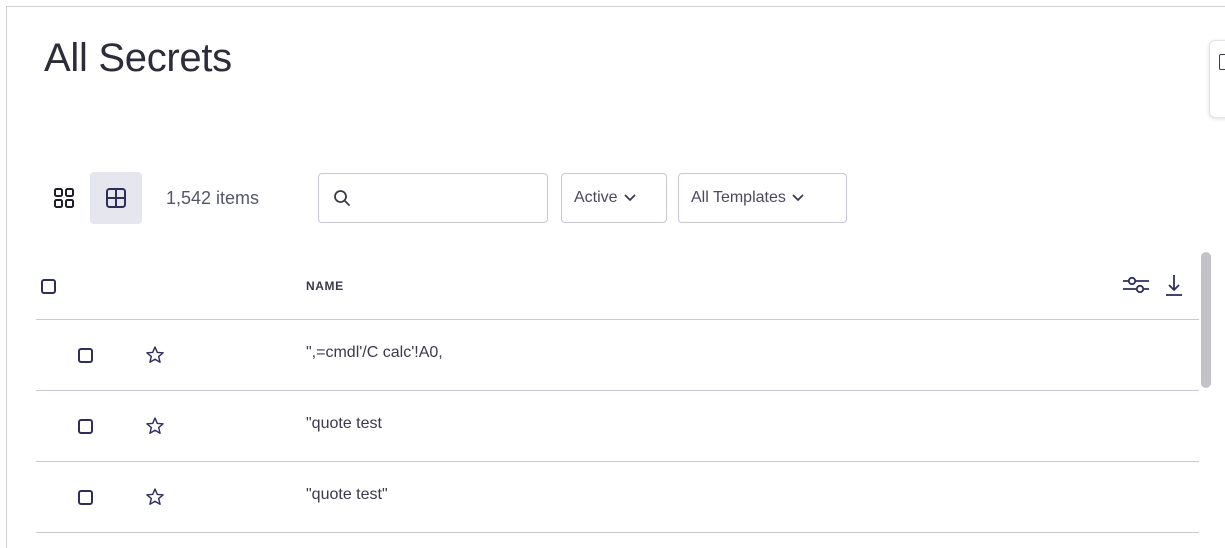 This screenshot has width=1225, height=548. What do you see at coordinates (451, 199) in the screenshot?
I see `search-input` at bounding box center [451, 199].